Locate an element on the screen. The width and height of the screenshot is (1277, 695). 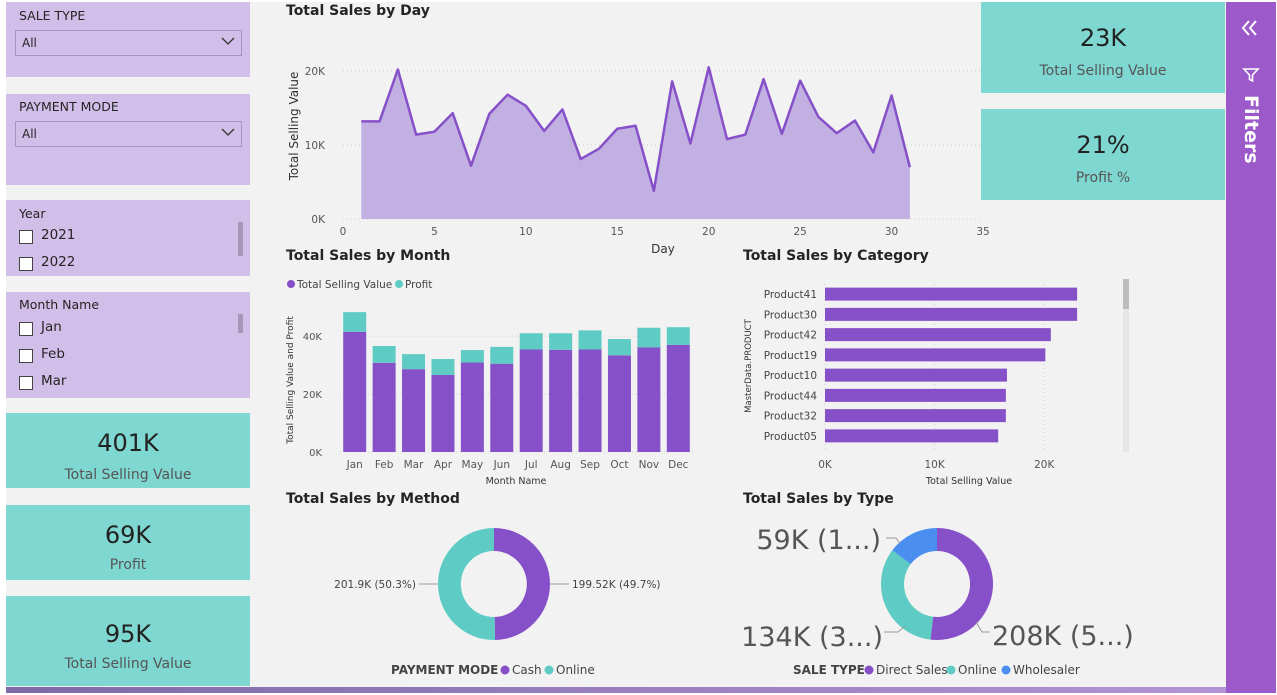
month-chart-legend: Total Selling Value Profit is located at coordinates (359, 285).